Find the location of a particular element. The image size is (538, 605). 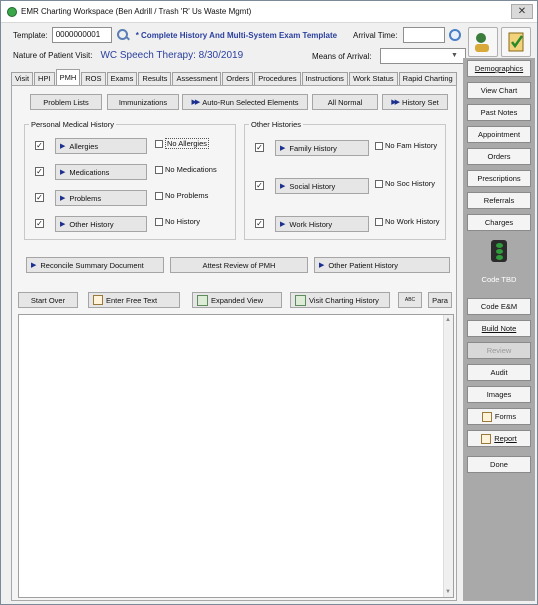

visit-label: Nature of Patient Visit: is located at coordinates (53, 55).